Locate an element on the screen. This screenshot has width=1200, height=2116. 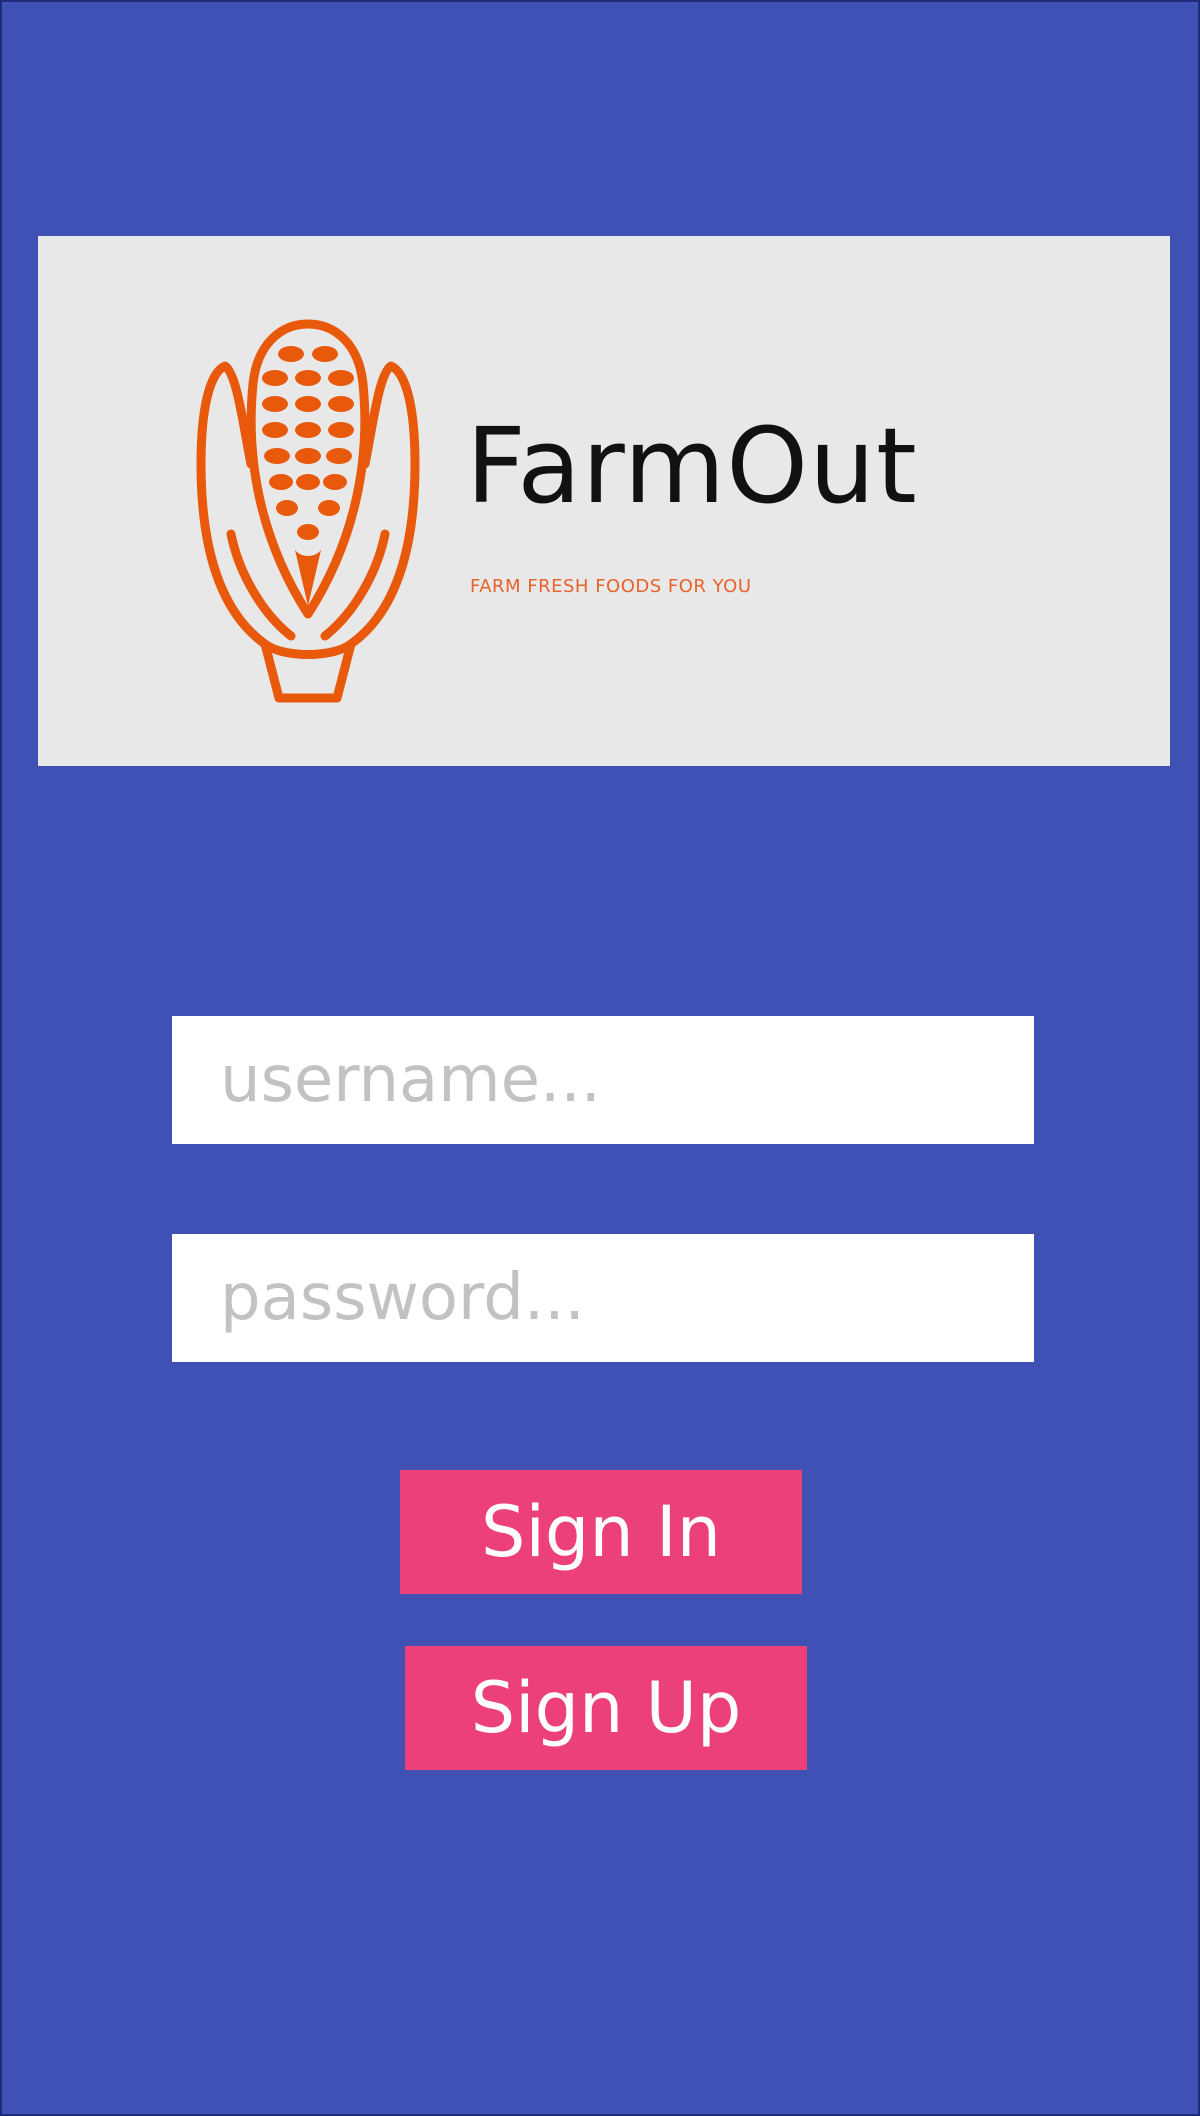
password-field is located at coordinates (603, 1298).